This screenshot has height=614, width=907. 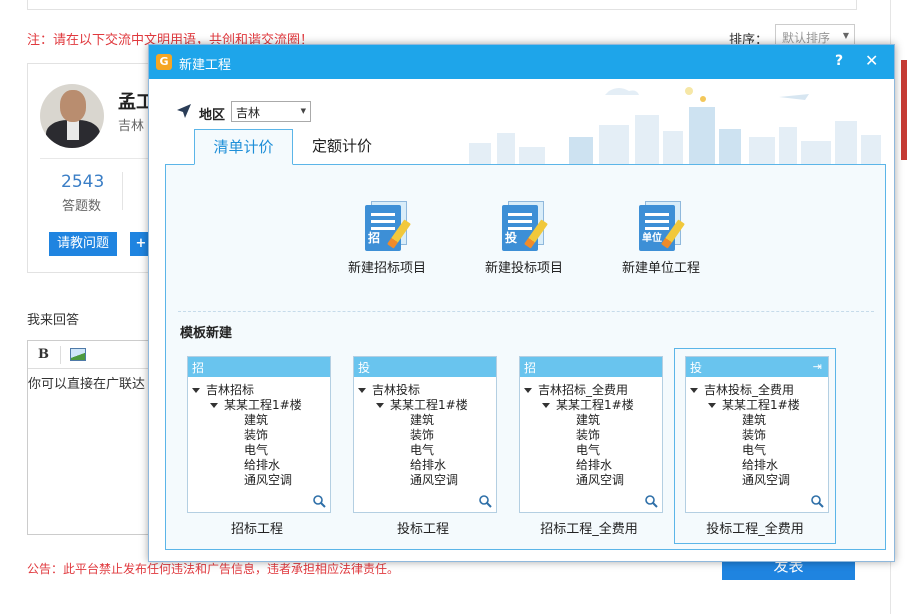 What do you see at coordinates (43, 354) in the screenshot?
I see `bold-icon: B` at bounding box center [43, 354].